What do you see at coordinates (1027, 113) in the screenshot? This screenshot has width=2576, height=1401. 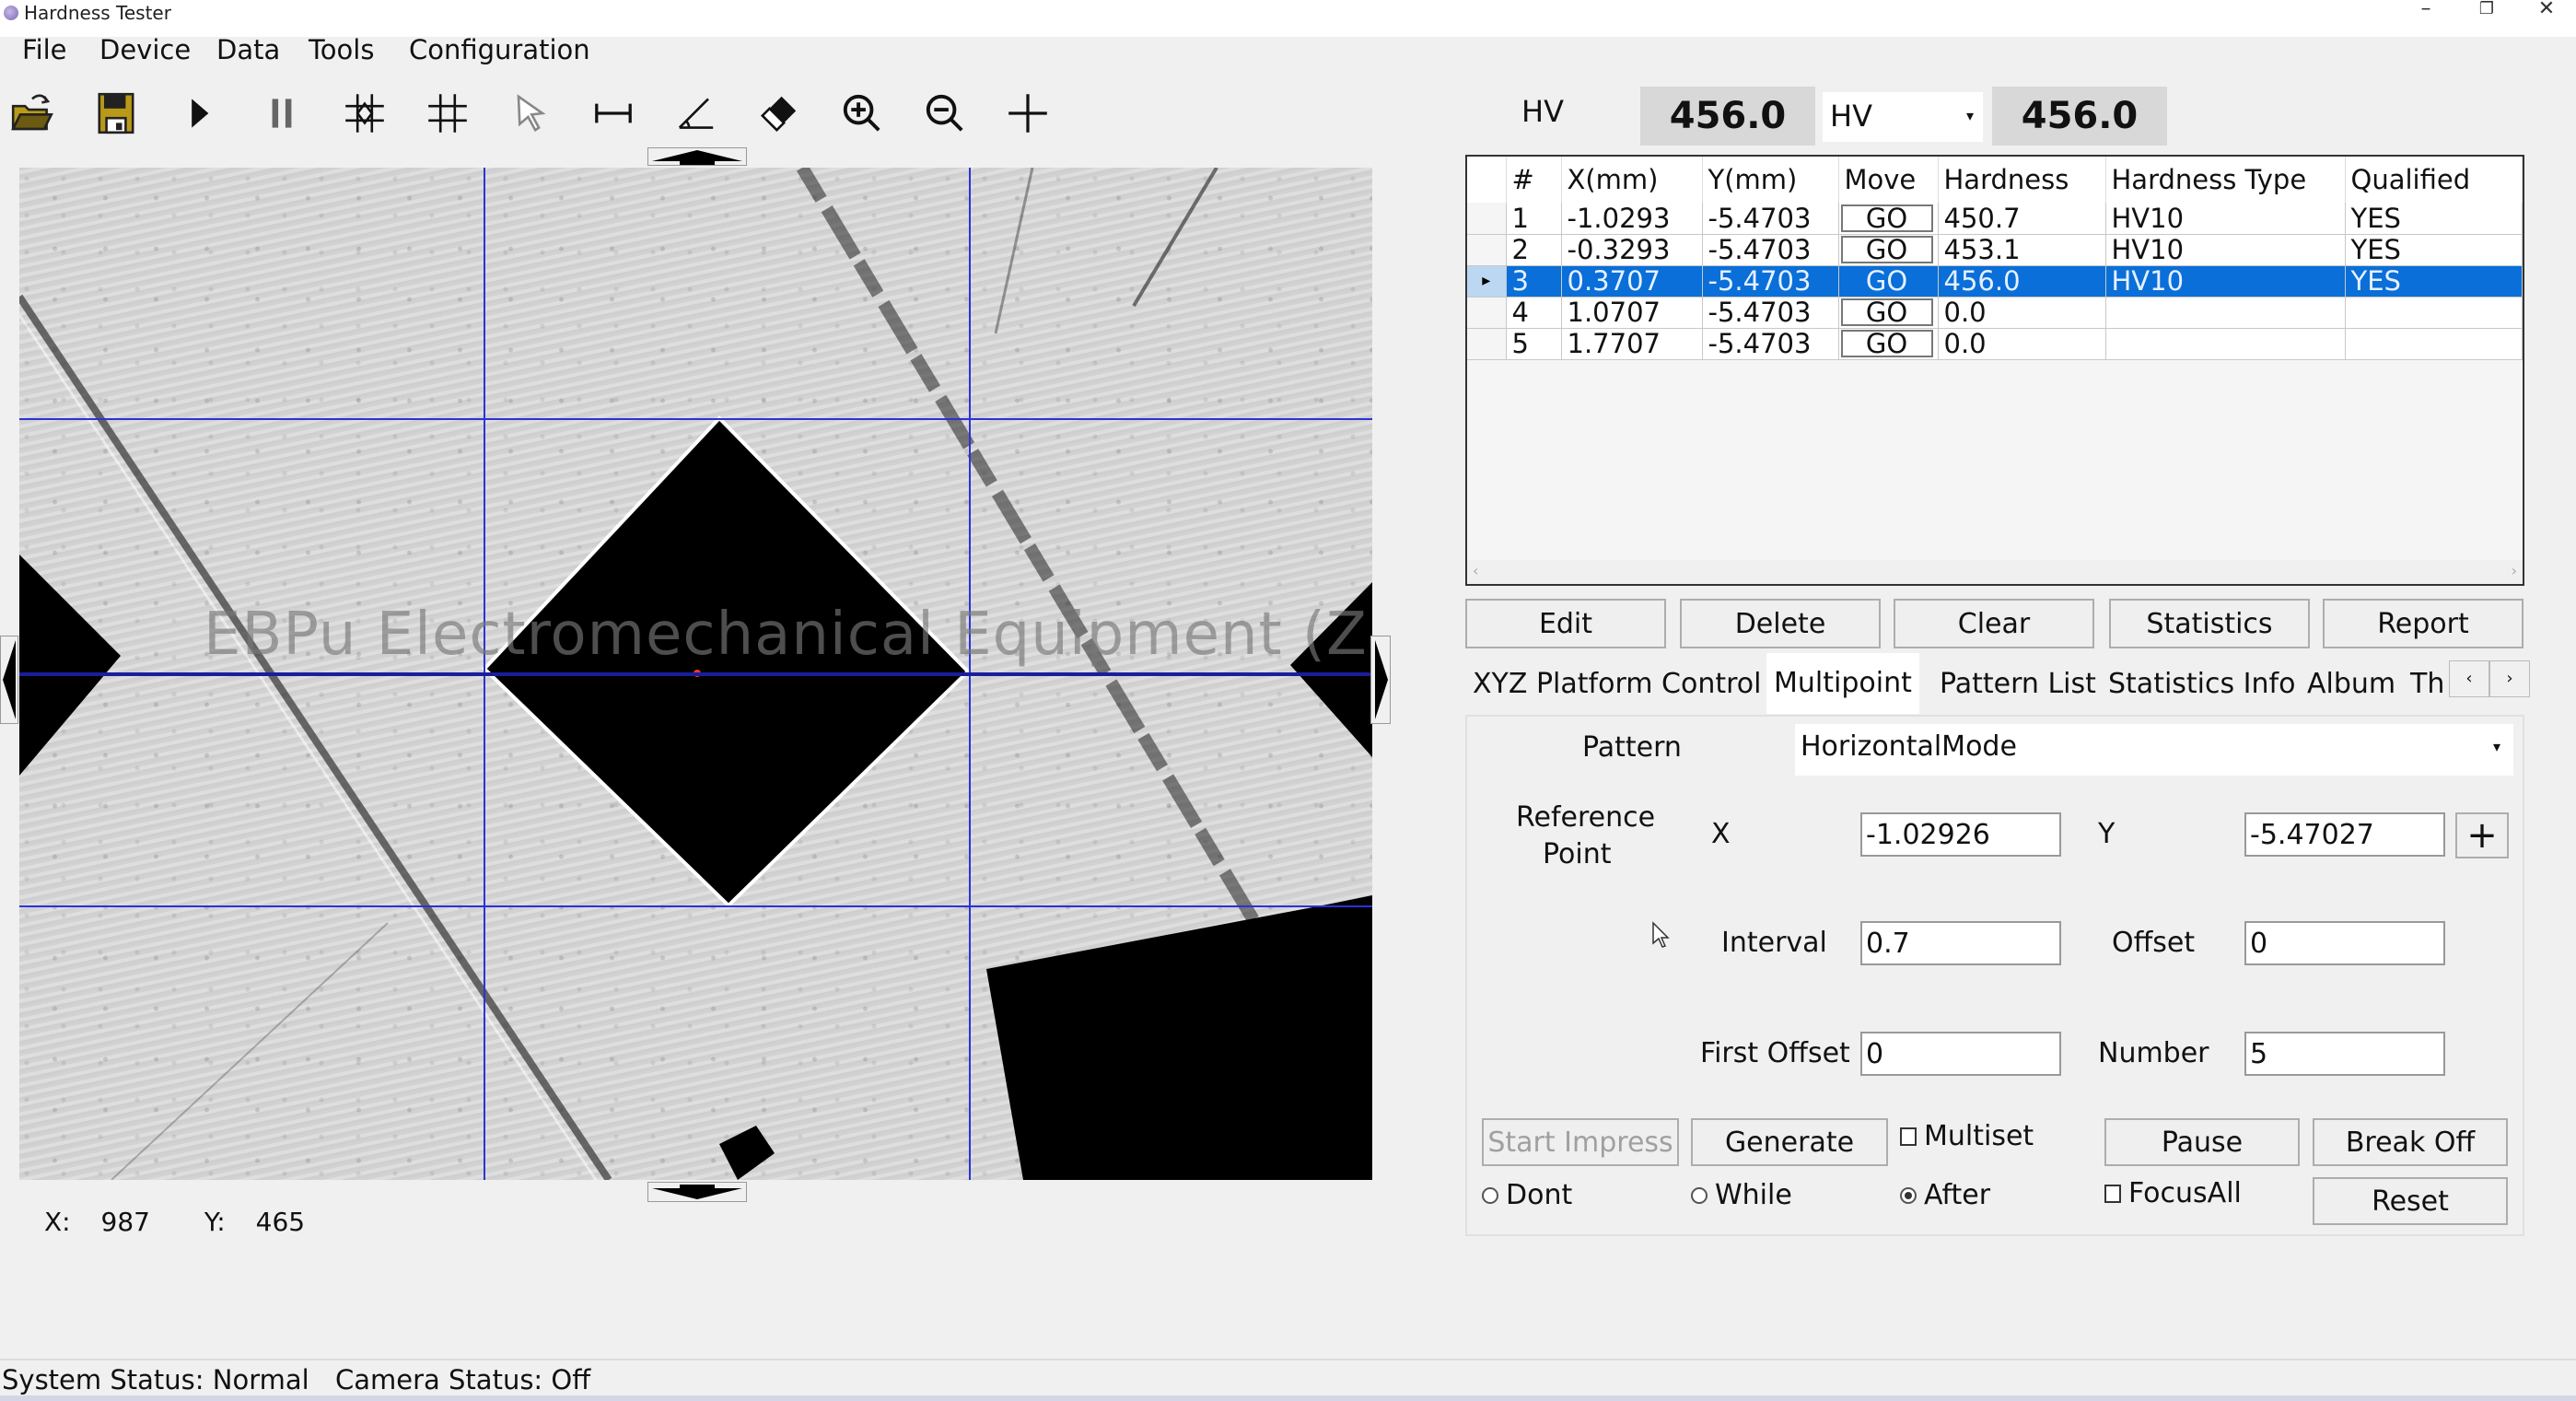 I see `crosshair-button` at bounding box center [1027, 113].